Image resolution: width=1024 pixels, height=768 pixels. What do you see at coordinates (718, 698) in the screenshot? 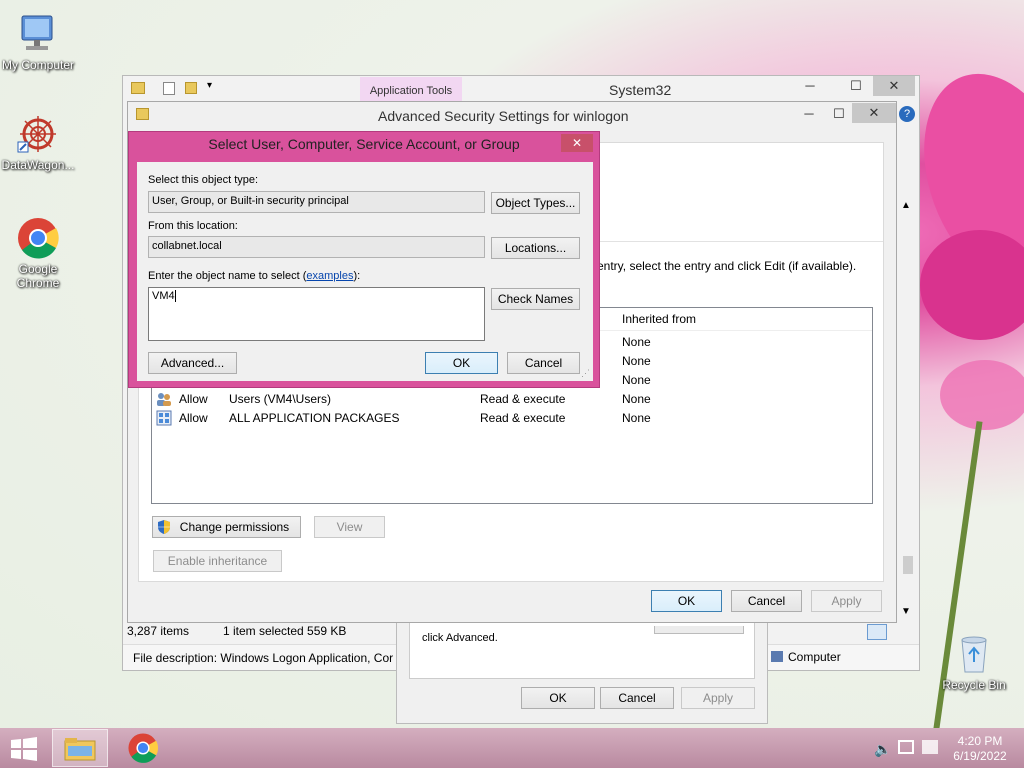
I see `properties-apply-button: Apply` at bounding box center [718, 698].